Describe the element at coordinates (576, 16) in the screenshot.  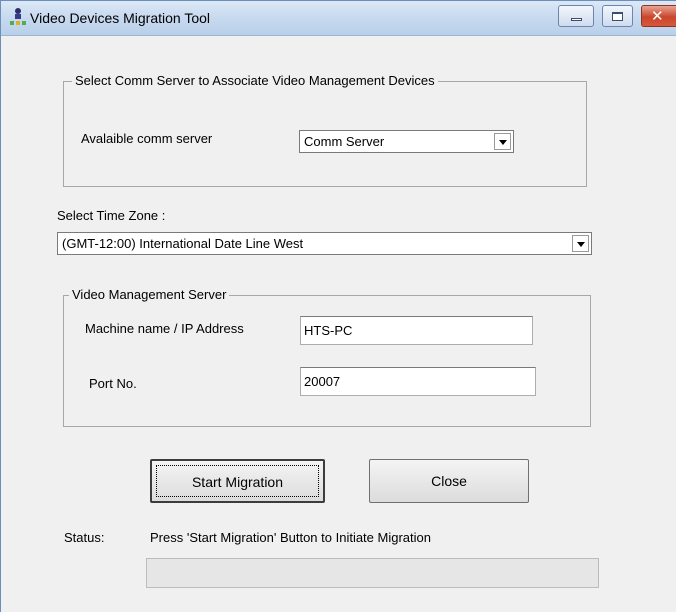
I see `minimize-button` at that location.